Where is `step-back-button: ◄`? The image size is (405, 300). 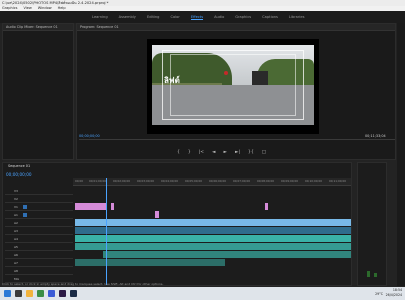 step-back-button: ◄ is located at coordinates (213, 152).